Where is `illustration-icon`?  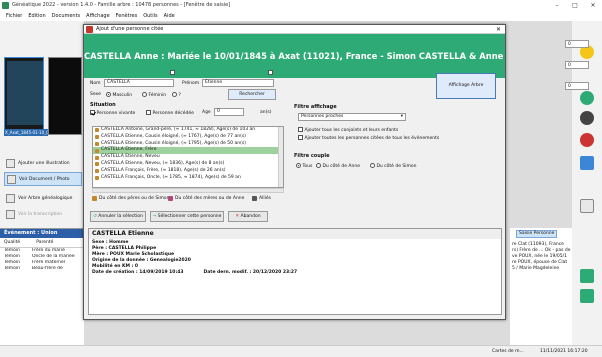
illustration-icon is located at coordinates (10, 163).